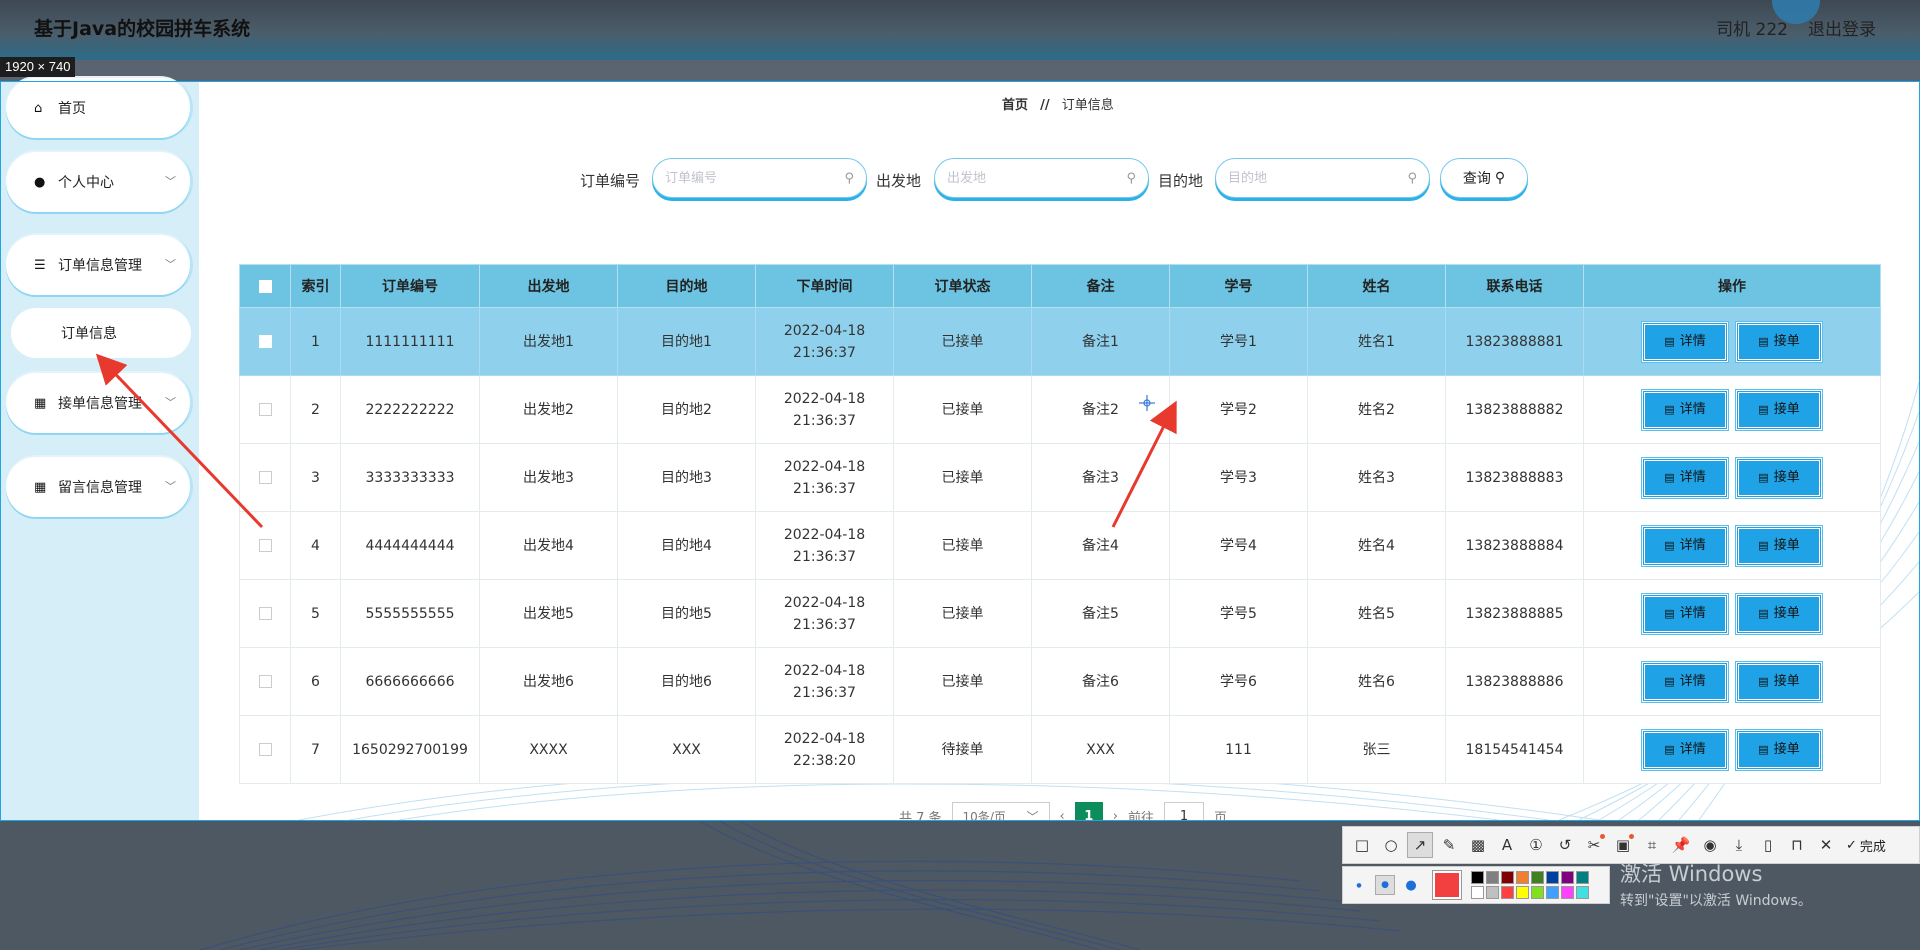  I want to click on snip-color-palette: ● ● ●, so click(1476, 885).